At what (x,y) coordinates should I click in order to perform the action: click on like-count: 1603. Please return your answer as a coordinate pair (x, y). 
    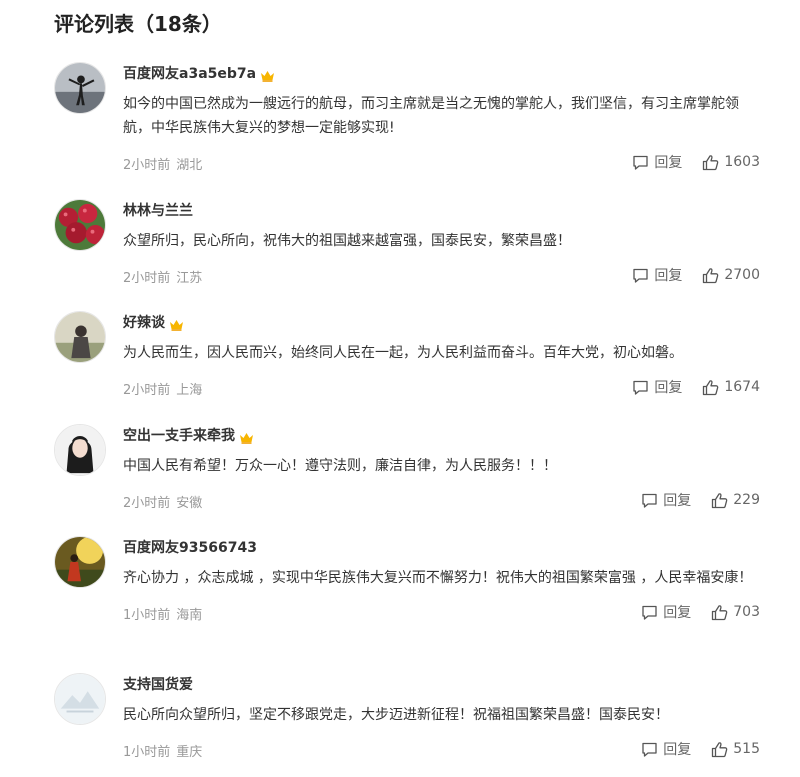
    Looking at the image, I should click on (742, 162).